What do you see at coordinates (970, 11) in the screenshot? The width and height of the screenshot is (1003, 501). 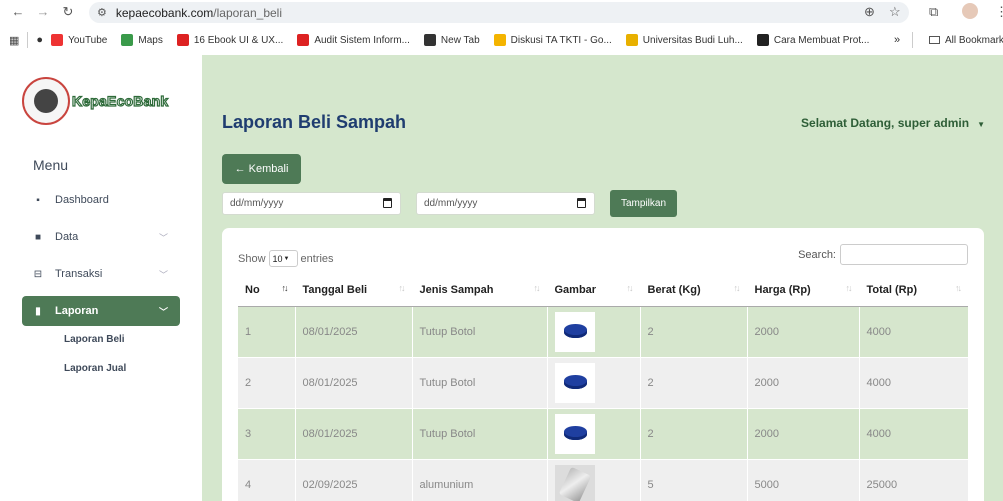 I see `profile-avatar-icon` at bounding box center [970, 11].